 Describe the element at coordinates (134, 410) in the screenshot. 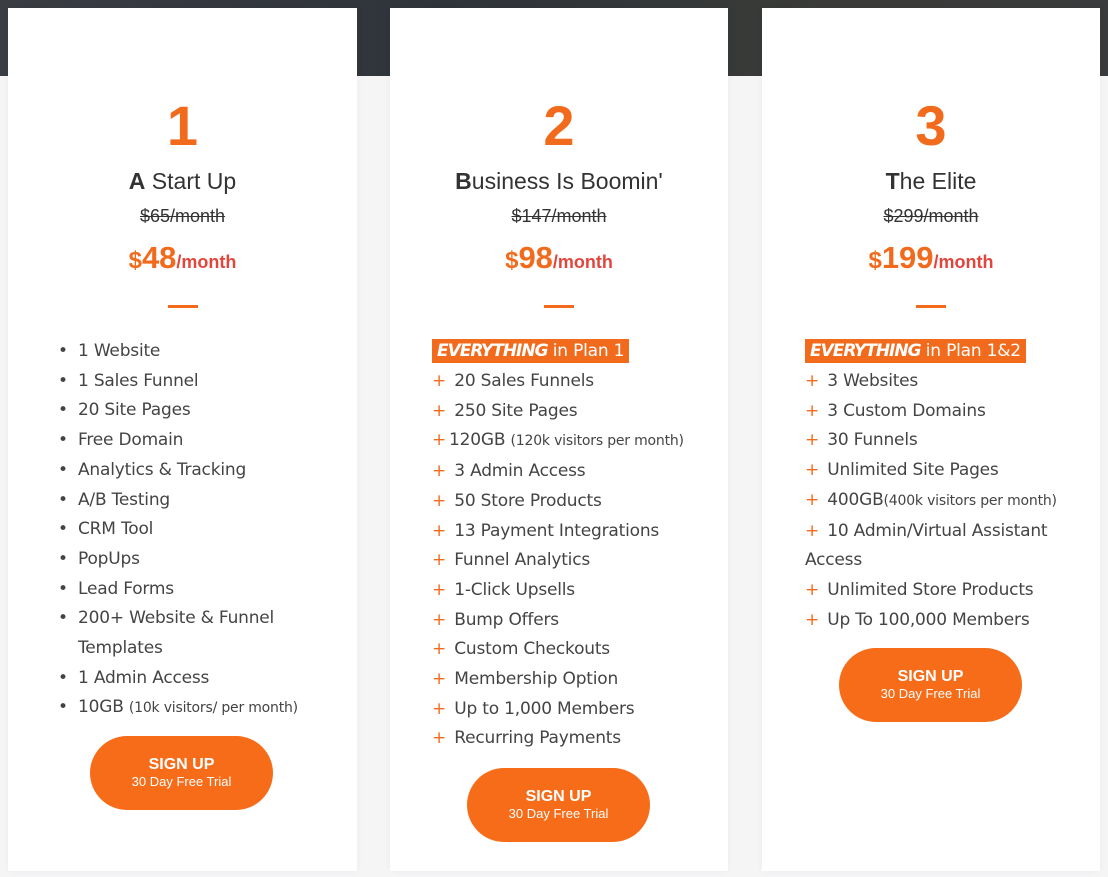

I see `feature-text: 20 Site Pages` at that location.